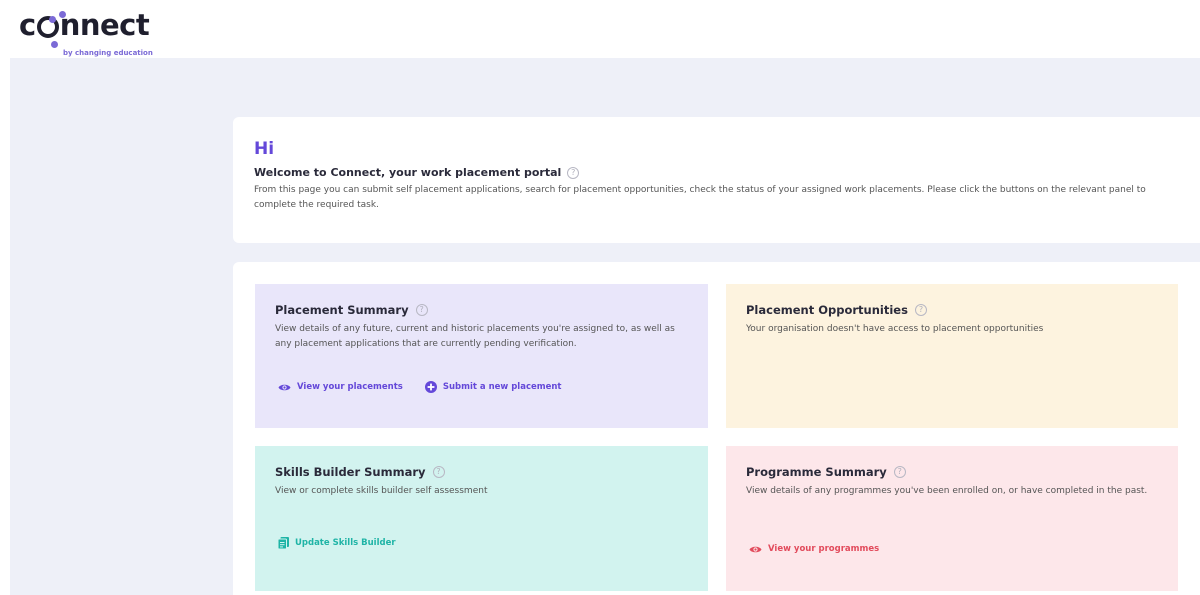  I want to click on panel-title: Placement Opportunities ?, so click(952, 310).